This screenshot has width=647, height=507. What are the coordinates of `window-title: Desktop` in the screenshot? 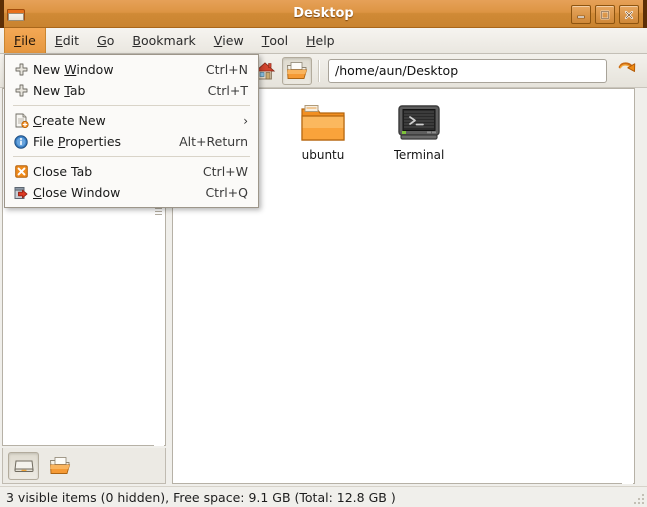 It's located at (323, 13).